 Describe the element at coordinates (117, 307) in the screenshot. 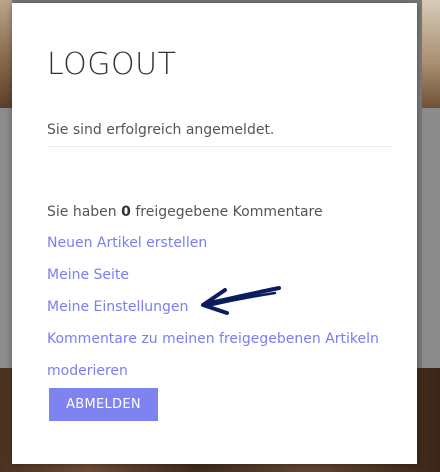

I see `my-settings-link: Meine Einstellungen` at that location.